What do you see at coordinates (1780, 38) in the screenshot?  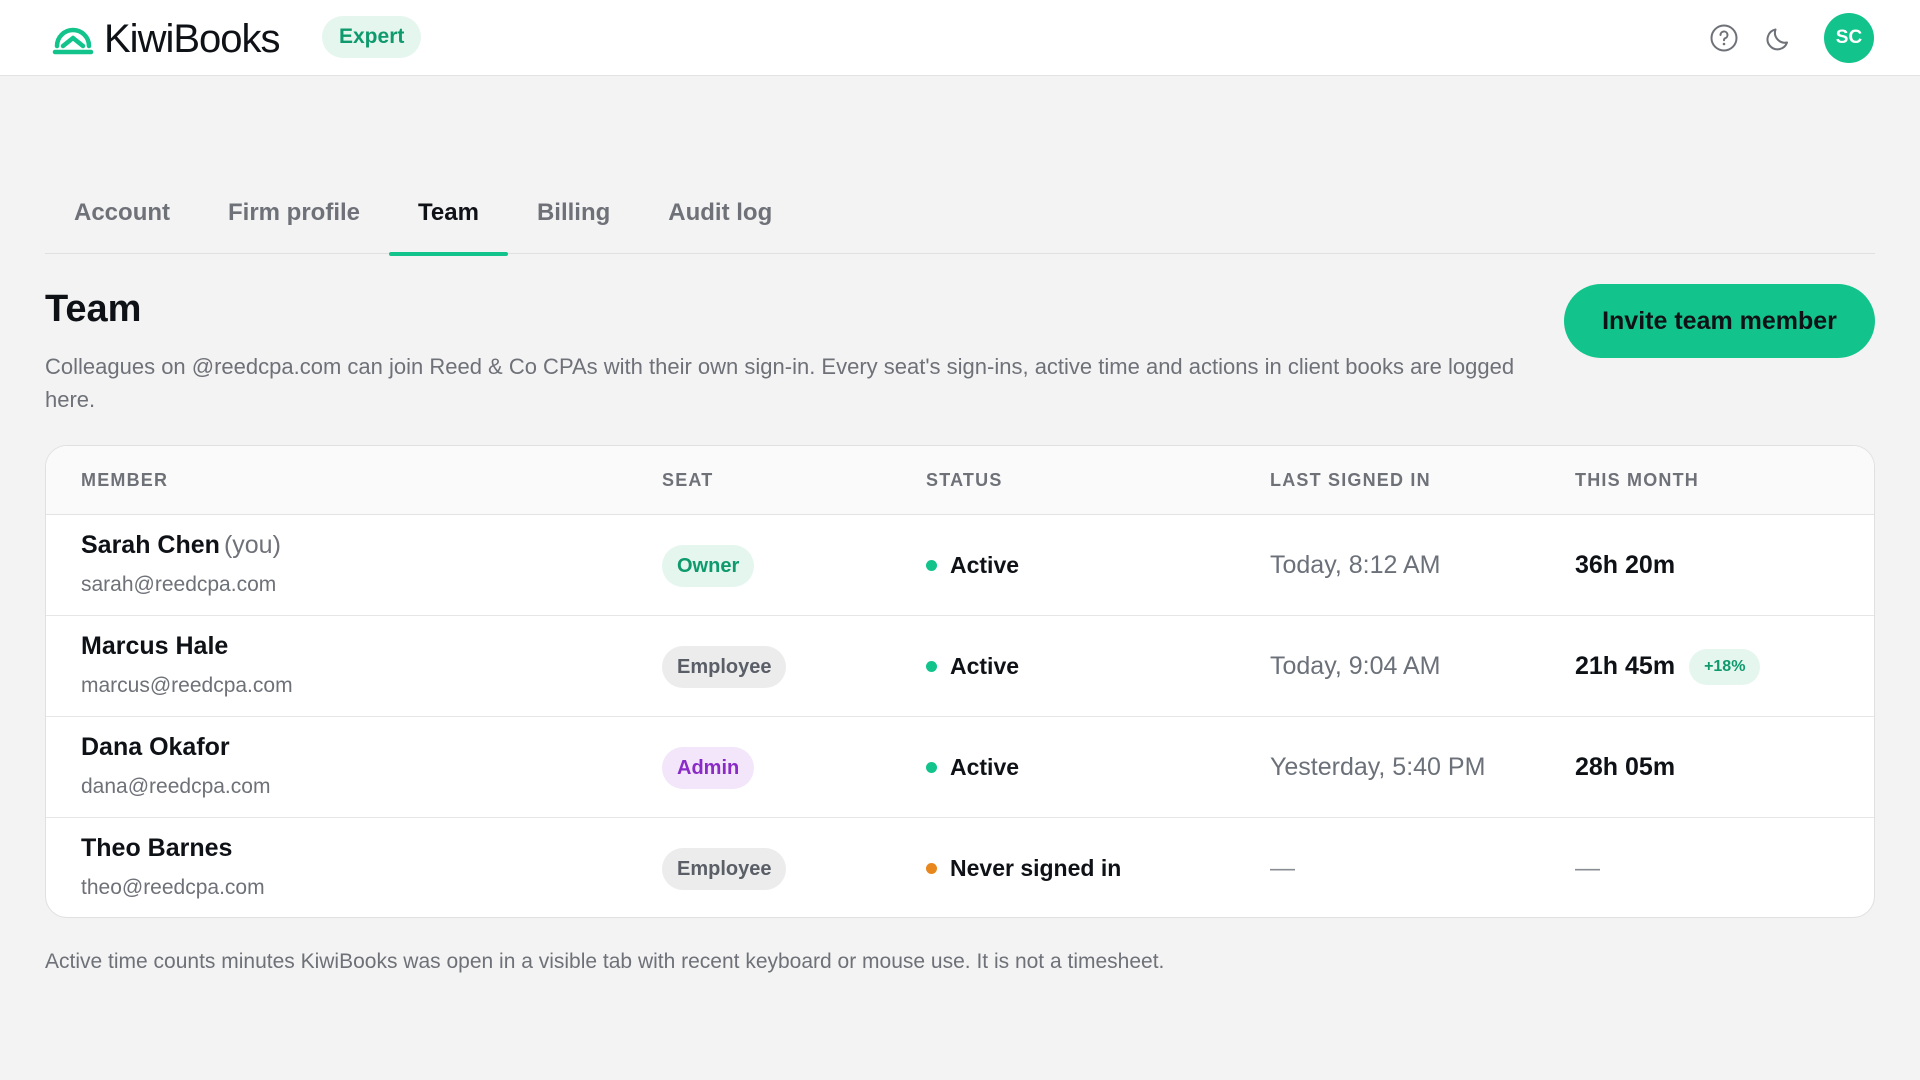 I see `moon-icon` at bounding box center [1780, 38].